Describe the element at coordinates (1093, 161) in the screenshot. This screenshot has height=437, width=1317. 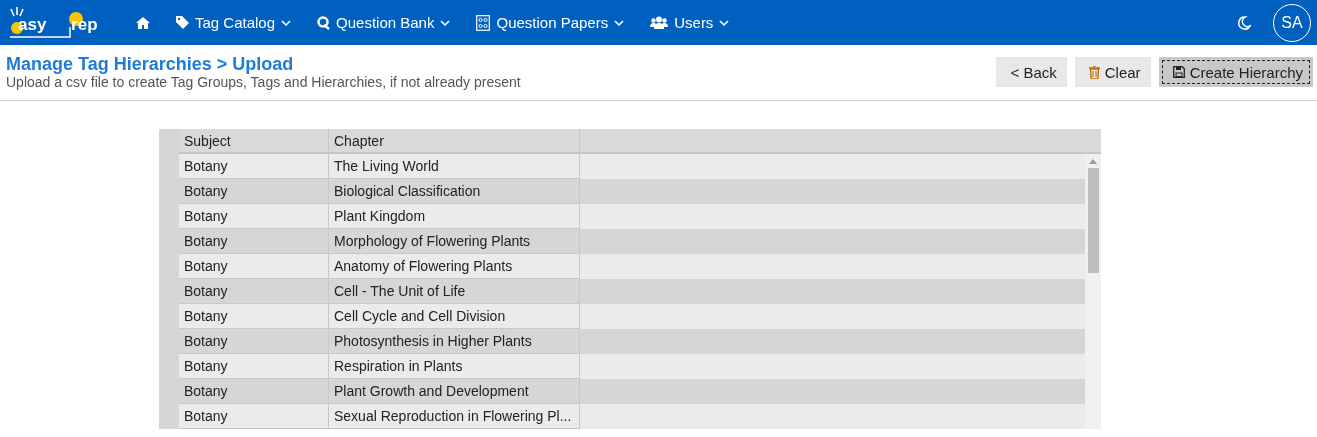
I see `scroll-up-icon` at that location.